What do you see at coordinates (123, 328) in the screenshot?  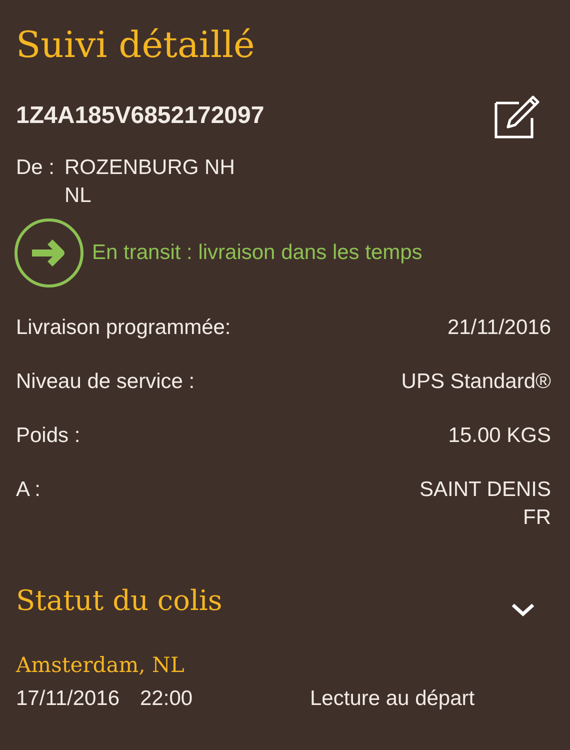 I see `detail-label: Livraison programmée:` at bounding box center [123, 328].